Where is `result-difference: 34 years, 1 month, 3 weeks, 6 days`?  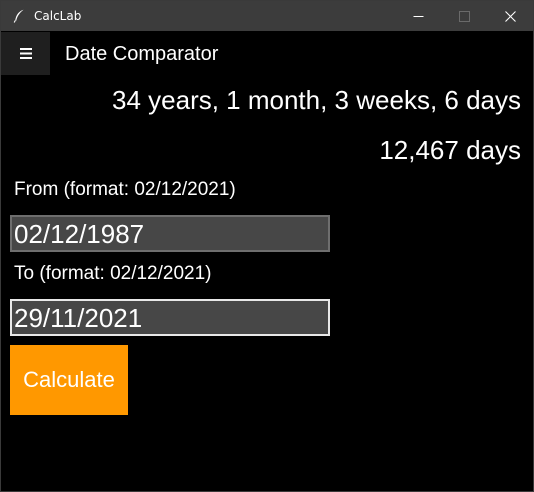
result-difference: 34 years, 1 month, 3 weeks, 6 days is located at coordinates (316, 100).